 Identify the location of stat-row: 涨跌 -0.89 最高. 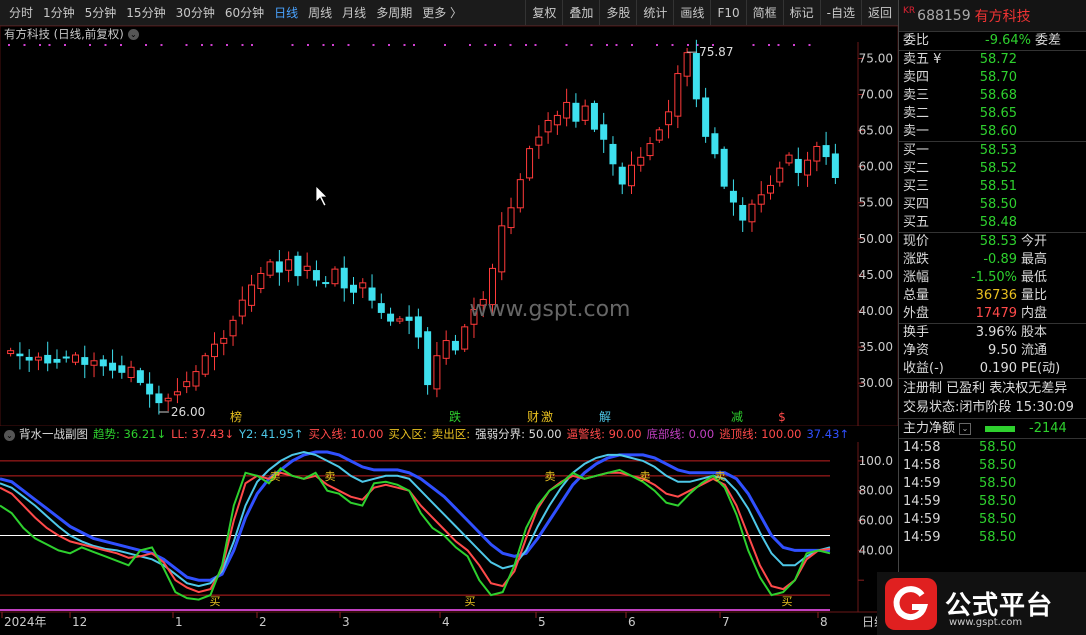
(992, 260).